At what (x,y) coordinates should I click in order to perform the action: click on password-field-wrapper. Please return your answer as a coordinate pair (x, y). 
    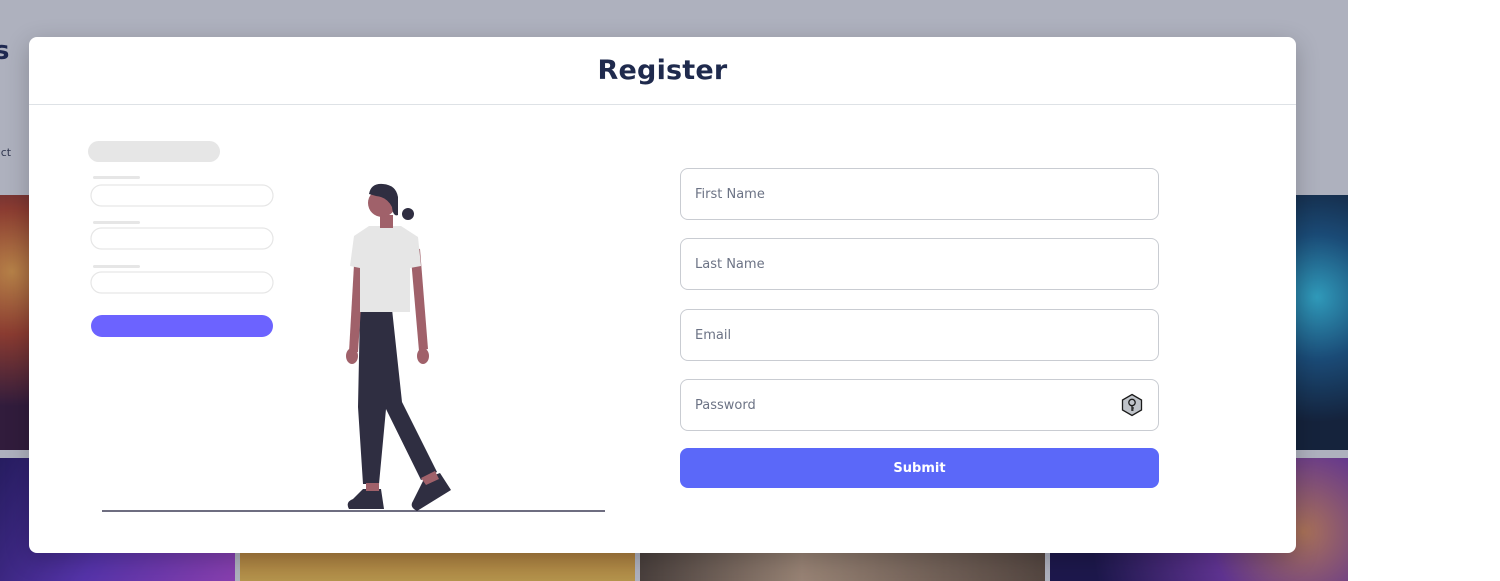
    Looking at the image, I should click on (919, 405).